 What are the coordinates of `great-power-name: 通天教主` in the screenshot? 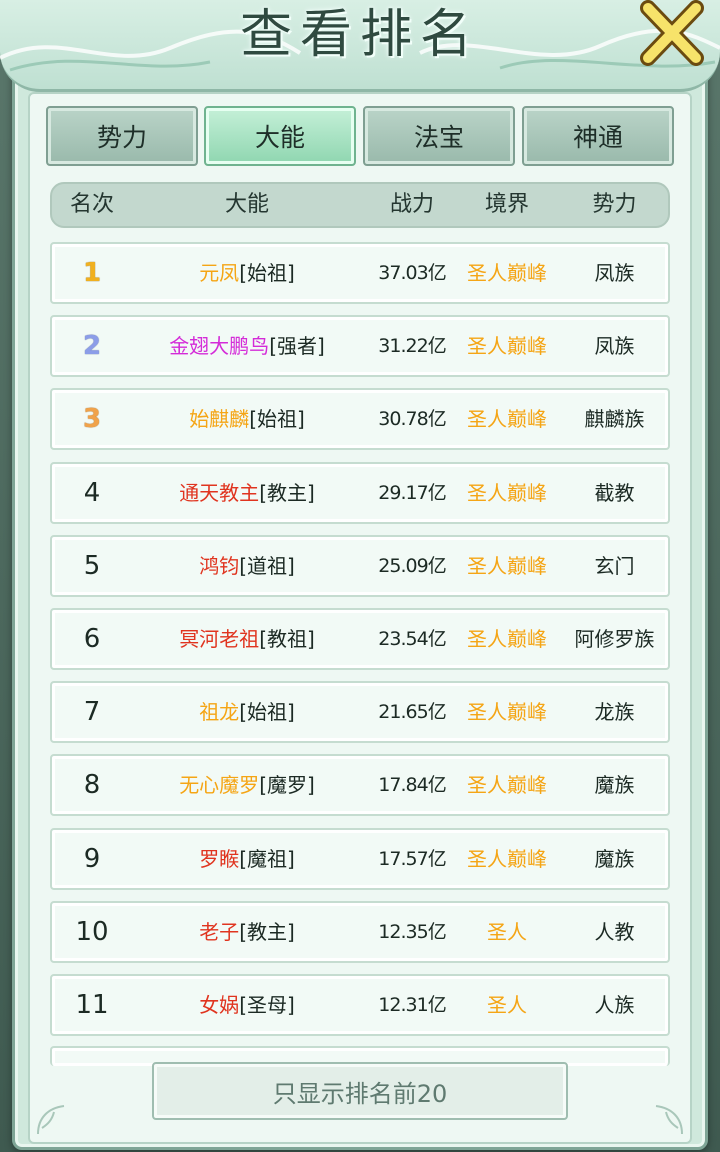 It's located at (219, 493).